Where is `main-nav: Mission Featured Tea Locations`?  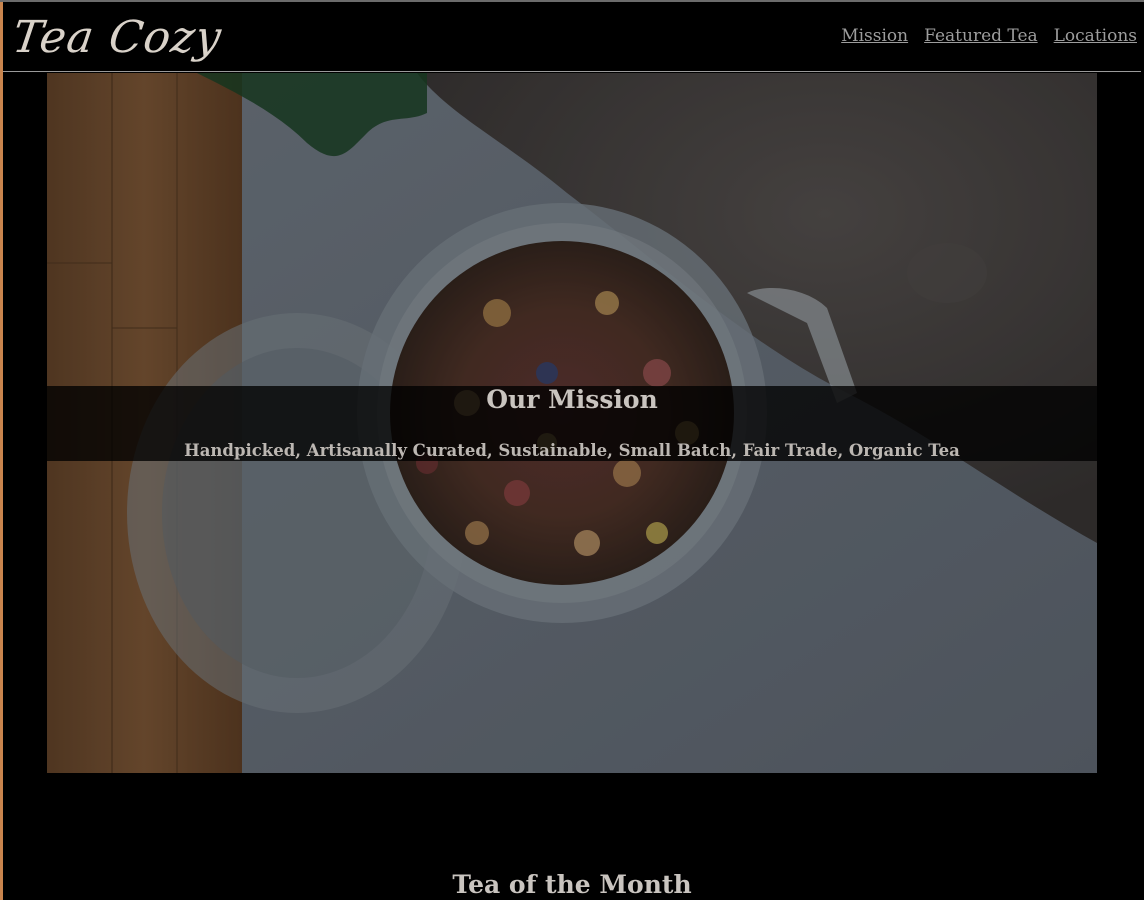 main-nav: Mission Featured Tea Locations is located at coordinates (989, 36).